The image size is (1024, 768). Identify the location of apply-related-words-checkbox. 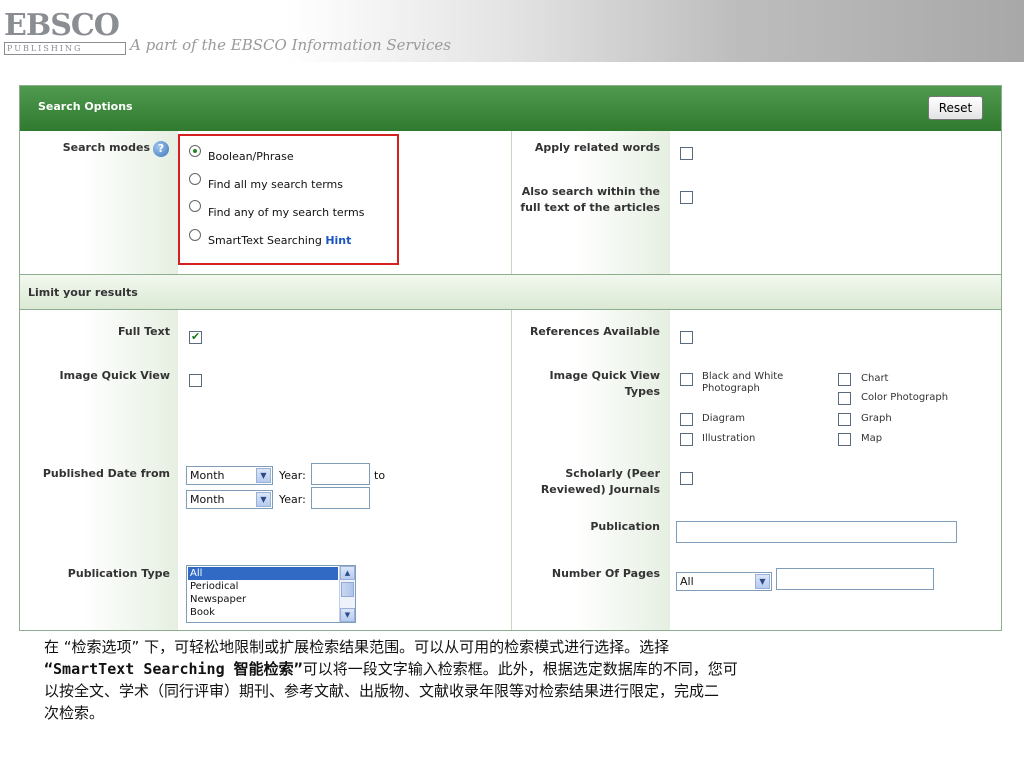
(686, 153).